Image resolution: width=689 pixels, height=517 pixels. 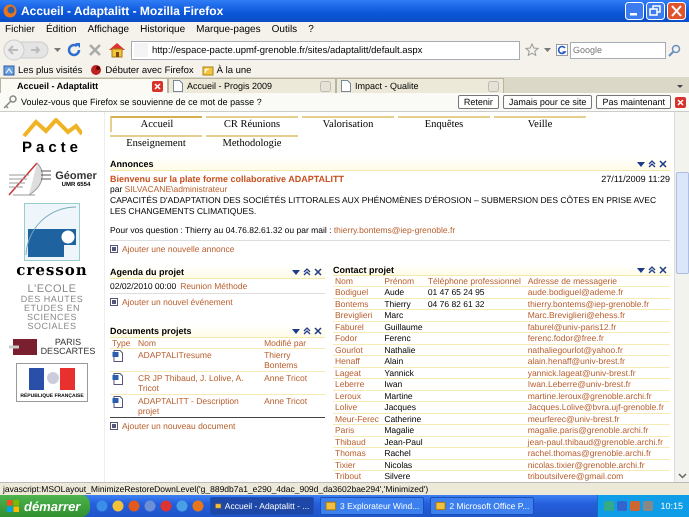 What do you see at coordinates (598, 384) in the screenshot?
I see `email-link: Iwan.Leberre@univ-brest.fr` at bounding box center [598, 384].